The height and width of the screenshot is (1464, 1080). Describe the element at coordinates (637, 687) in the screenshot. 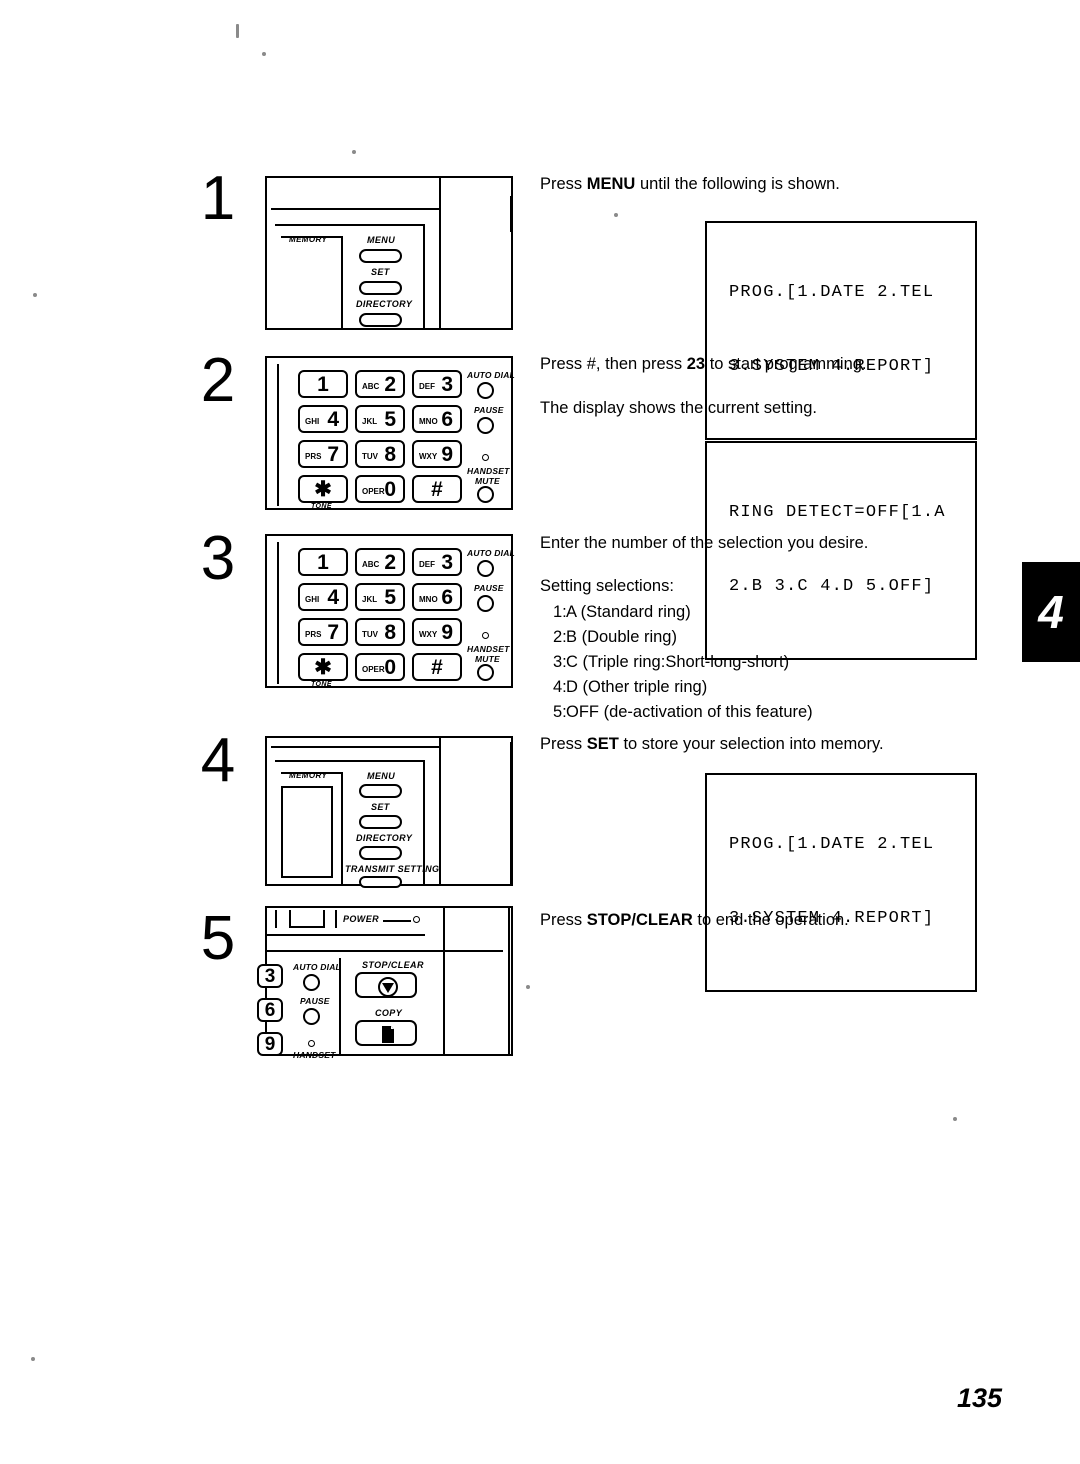

I see `selection-label: D (Other triple ring)` at that location.